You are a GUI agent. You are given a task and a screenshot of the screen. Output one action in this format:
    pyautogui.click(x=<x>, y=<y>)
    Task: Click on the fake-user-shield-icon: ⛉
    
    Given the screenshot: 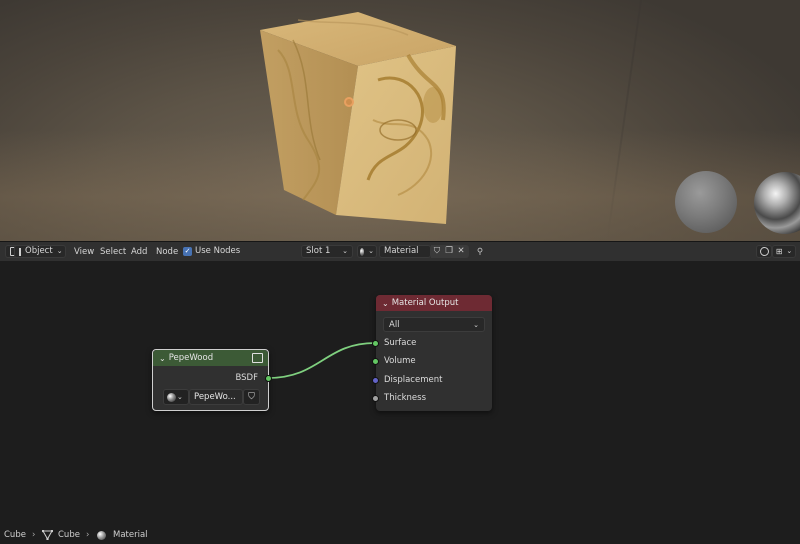 What is the action you would take?
    pyautogui.click(x=437, y=251)
    